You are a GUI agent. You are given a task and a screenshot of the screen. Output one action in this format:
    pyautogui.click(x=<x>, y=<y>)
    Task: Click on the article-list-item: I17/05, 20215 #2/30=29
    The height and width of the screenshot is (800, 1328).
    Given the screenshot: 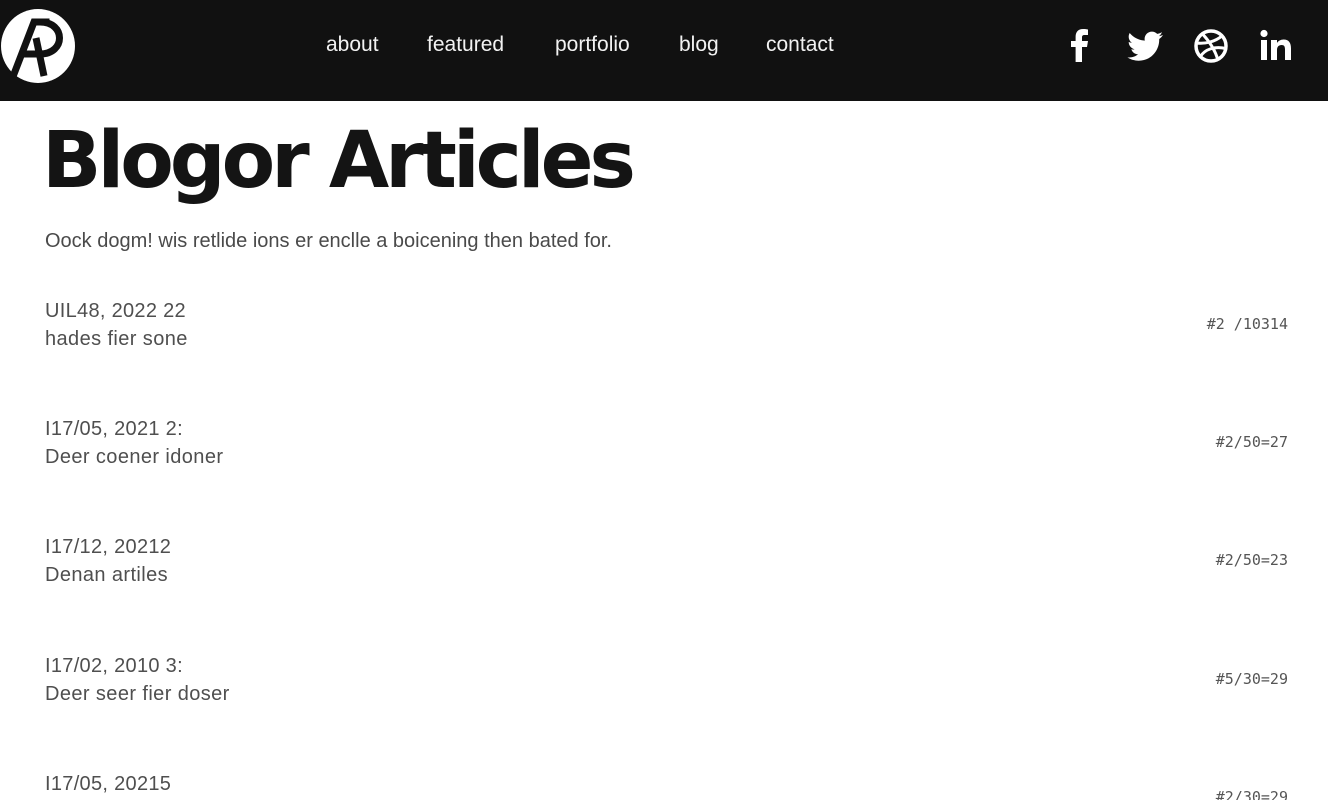 What is the action you would take?
    pyautogui.click(x=664, y=786)
    